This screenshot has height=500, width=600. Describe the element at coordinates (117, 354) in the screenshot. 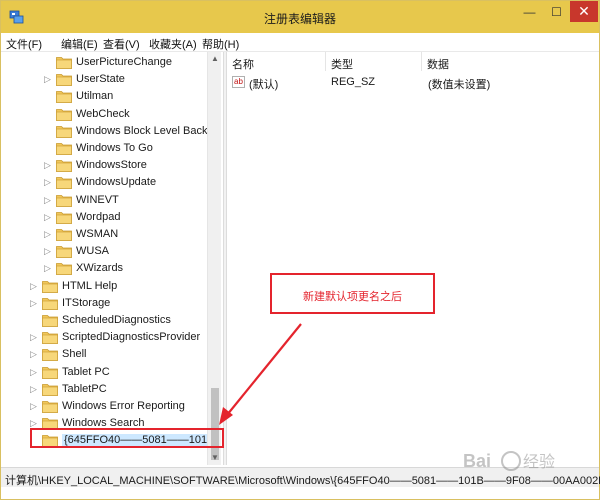

I see `tree-item: ▷ Shell` at that location.